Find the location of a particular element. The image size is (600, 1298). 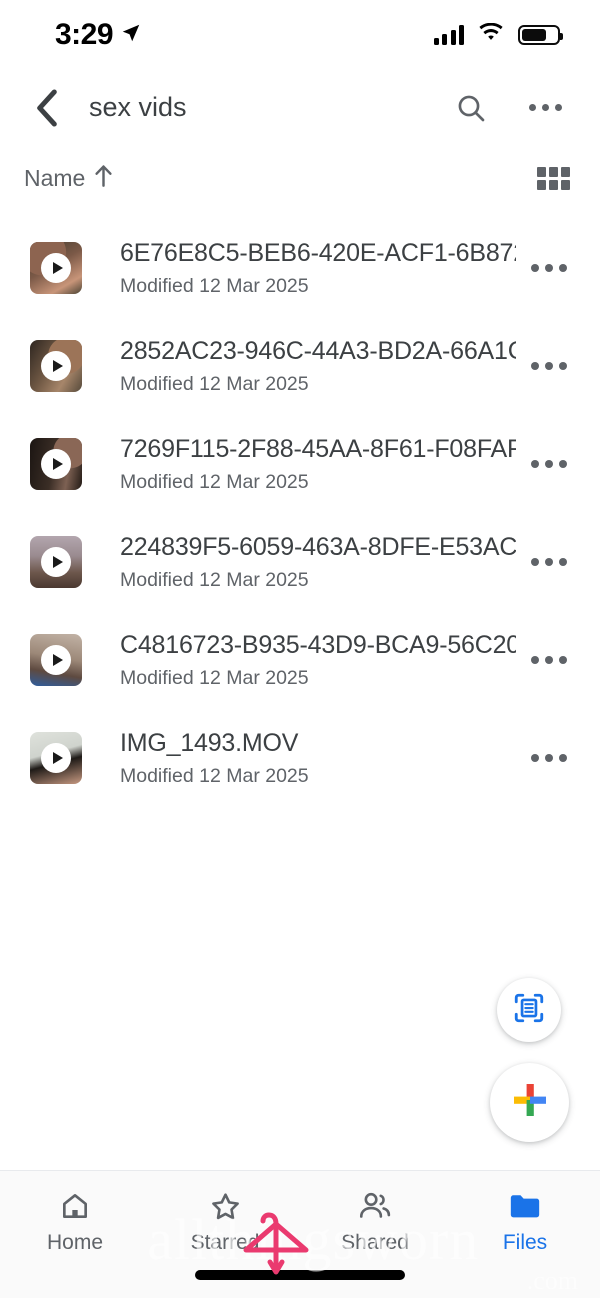

back-button is located at coordinates (47, 108).